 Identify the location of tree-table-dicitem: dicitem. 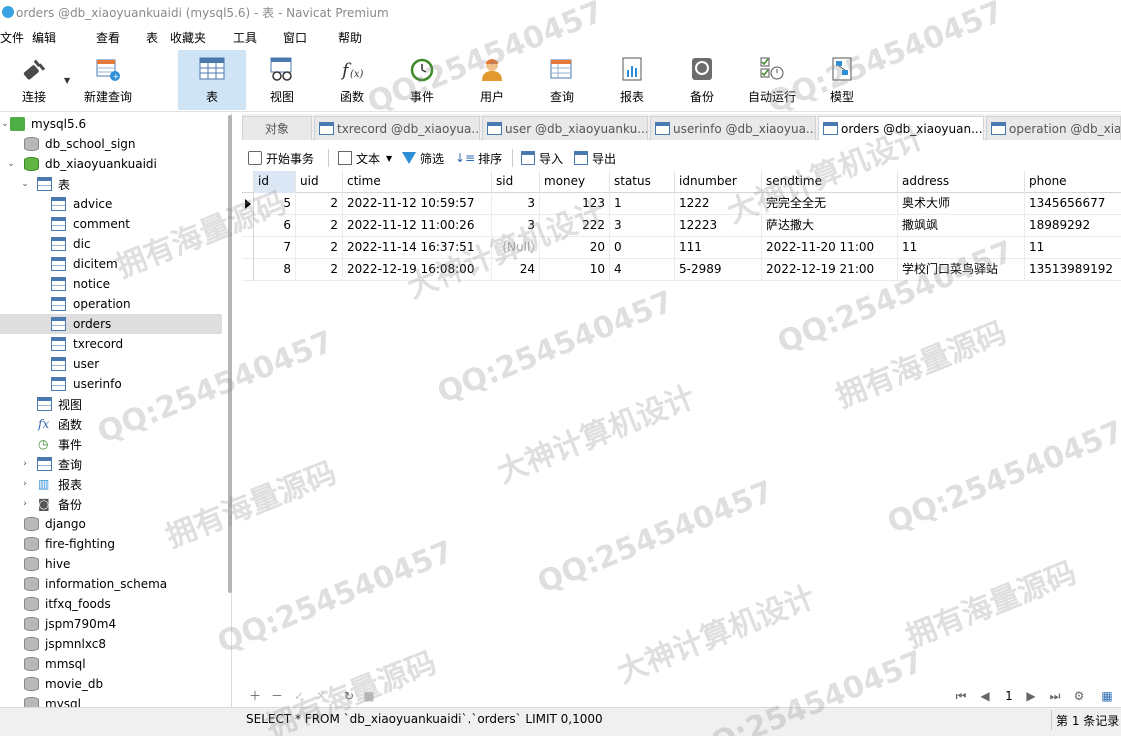
(111, 264).